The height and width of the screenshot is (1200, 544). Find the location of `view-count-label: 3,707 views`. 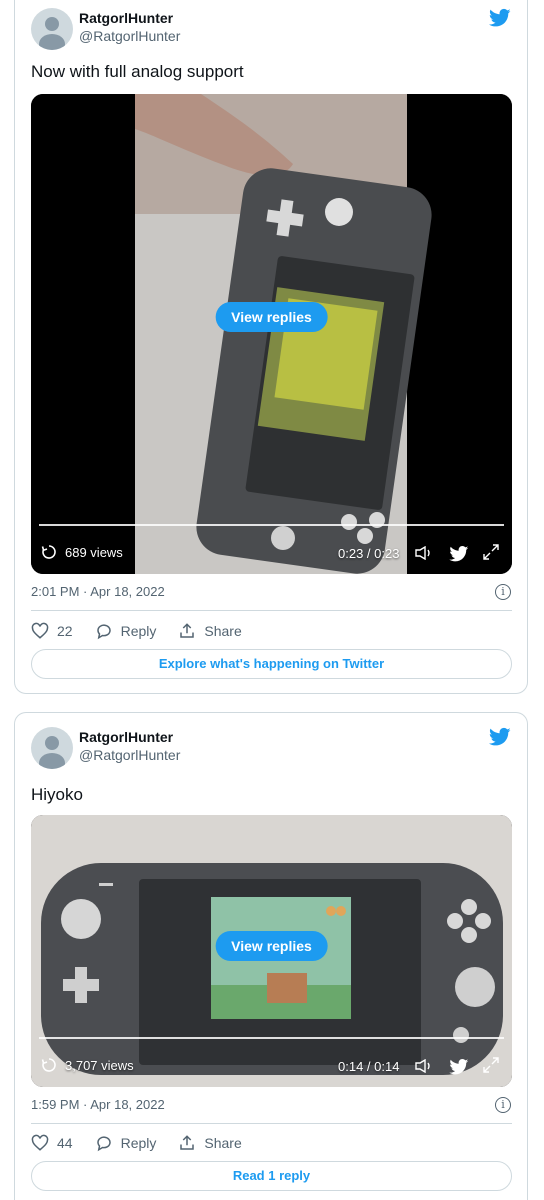

view-count-label: 3,707 views is located at coordinates (99, 1065).